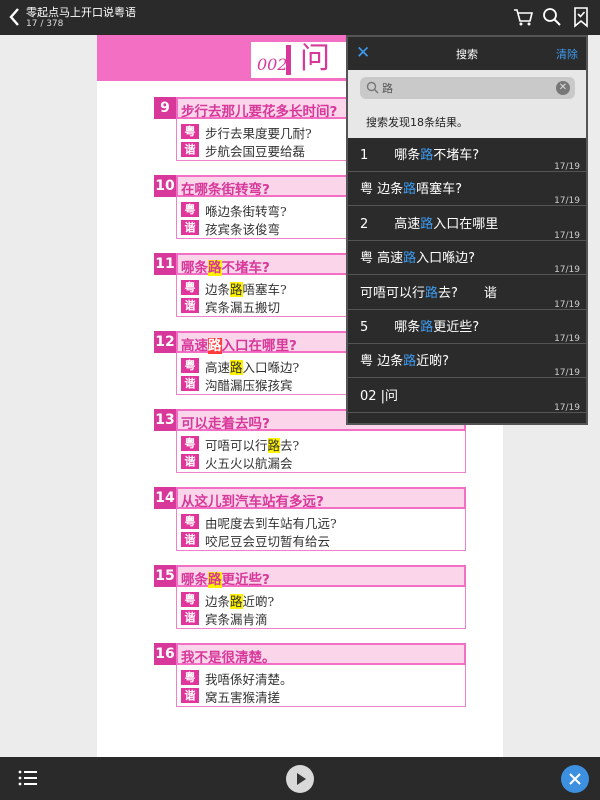 This screenshot has height=800, width=600. What do you see at coordinates (252, 445) in the screenshot?
I see `cantonese-text: 可唔可以行路去?` at bounding box center [252, 445].